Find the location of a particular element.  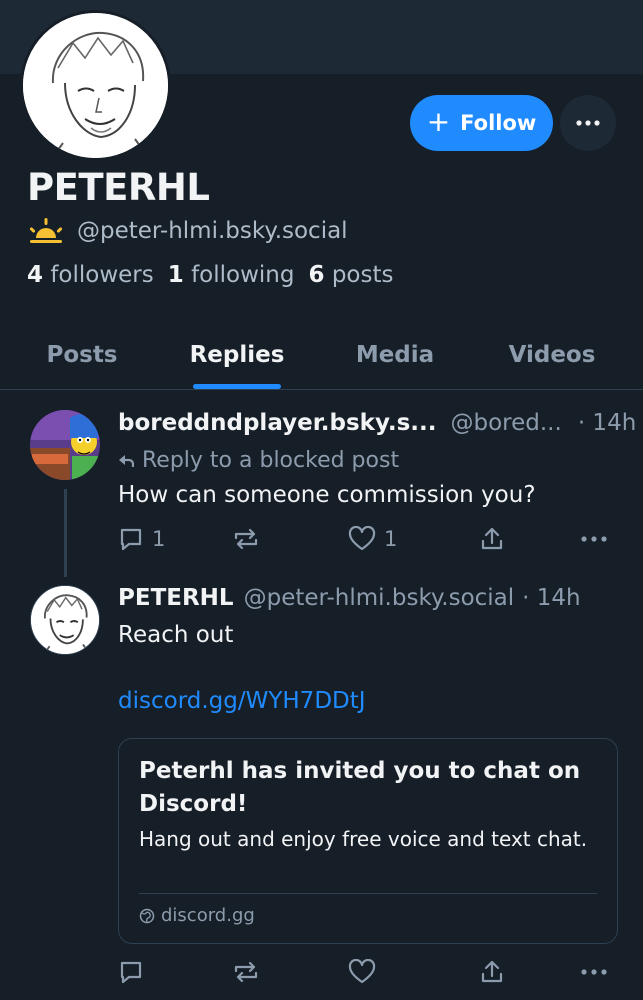

profile-tabs: Posts Replies Media Videos is located at coordinates (321, 355).